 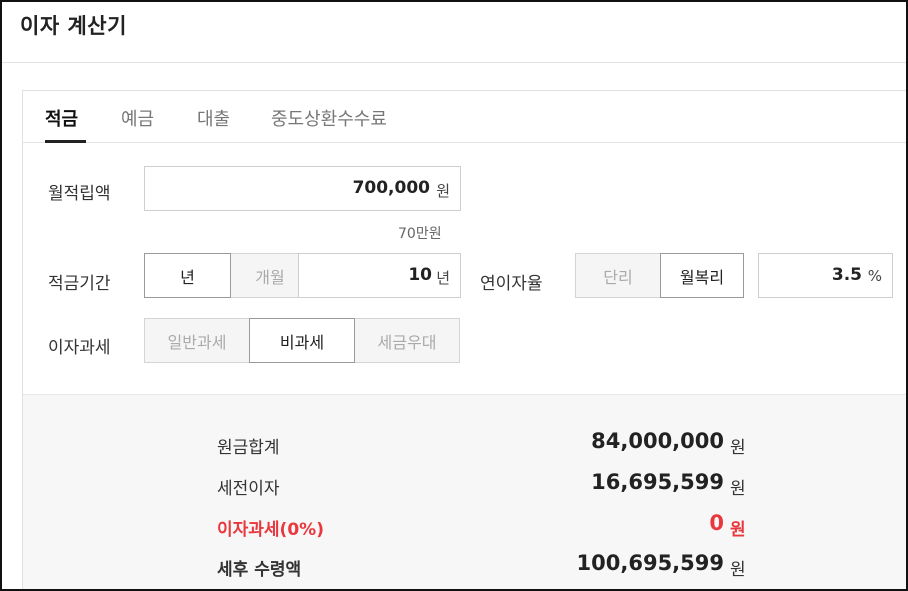 What do you see at coordinates (420, 234) in the screenshot?
I see `monthly-amount-hint: 70만원` at bounding box center [420, 234].